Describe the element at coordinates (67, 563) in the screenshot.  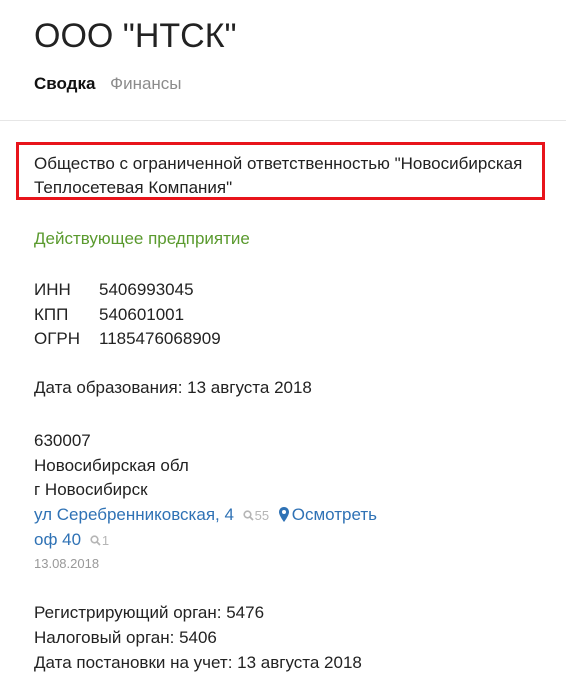
I see `address-date: 13.08.2018` at that location.